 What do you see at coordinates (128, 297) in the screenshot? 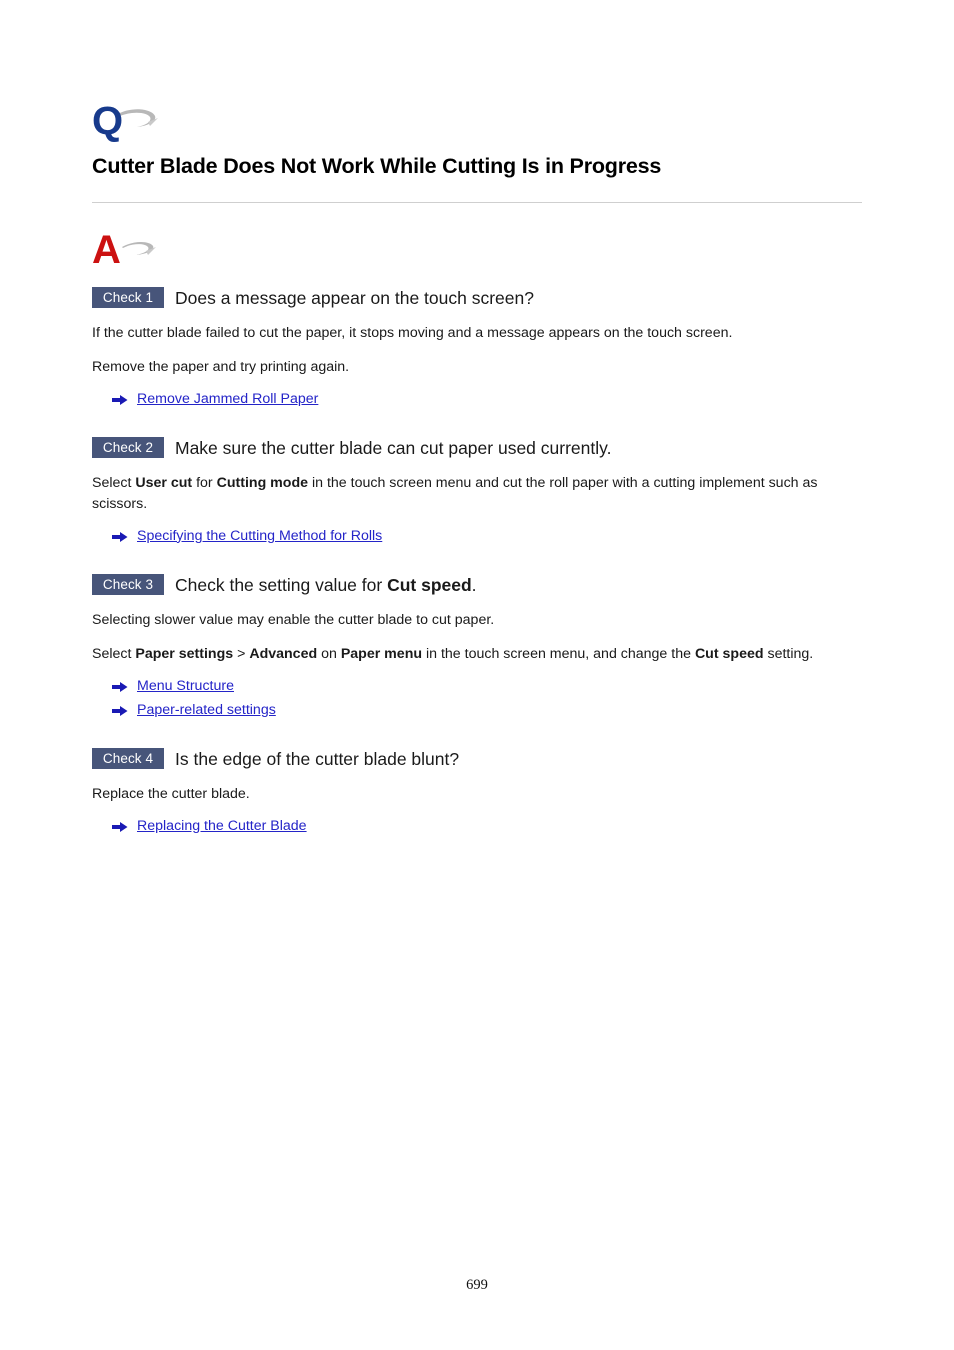
I see `check-badge: Check 1` at bounding box center [128, 297].